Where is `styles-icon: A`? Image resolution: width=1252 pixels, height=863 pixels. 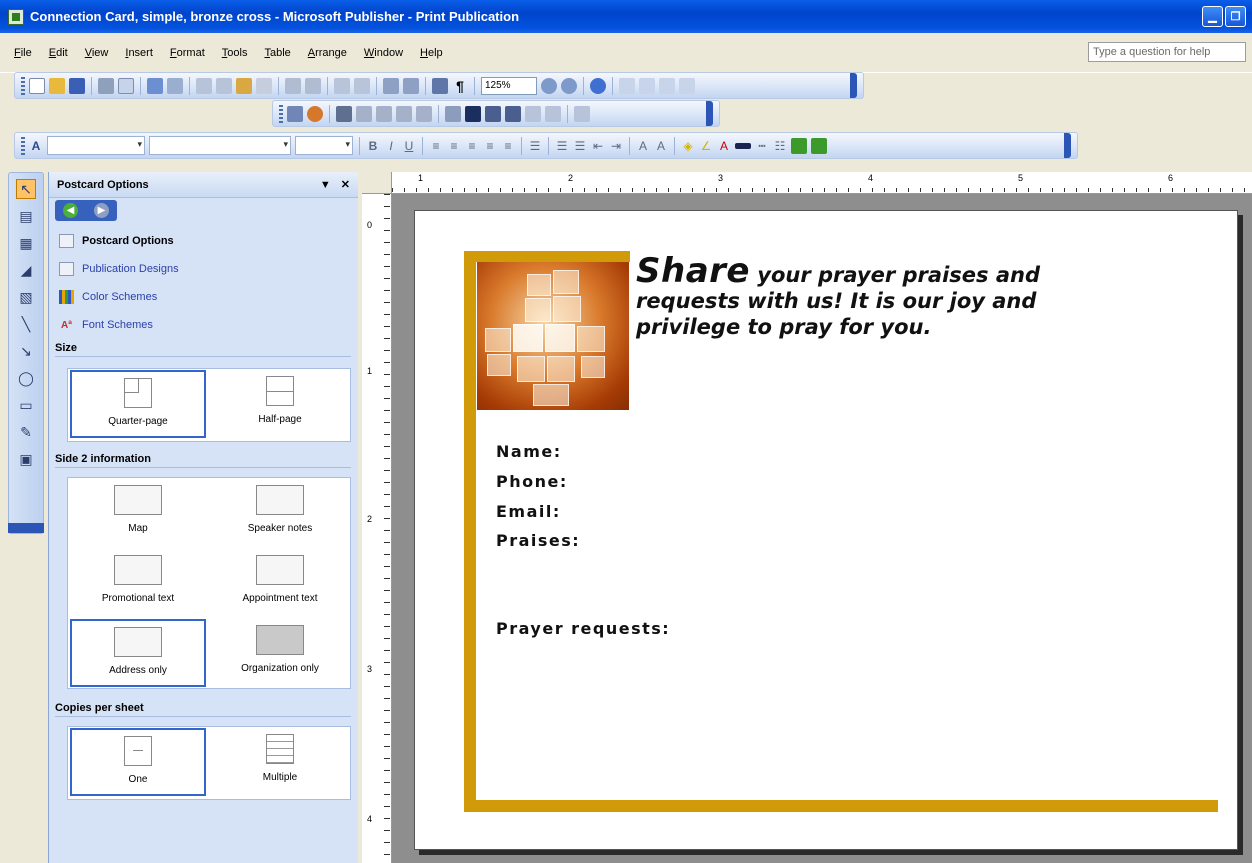
styles-icon: A is located at coordinates (36, 146).